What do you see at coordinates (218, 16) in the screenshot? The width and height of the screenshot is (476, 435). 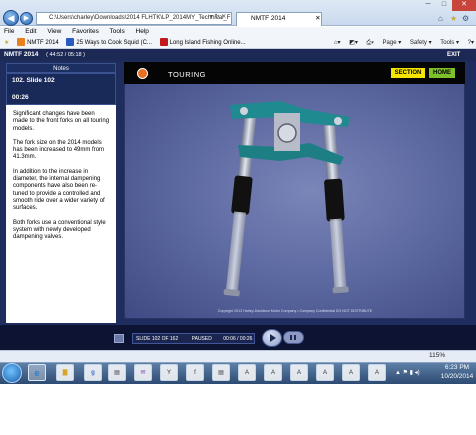 I see `refresh-icon: ▾ ↻ ✕` at bounding box center [218, 16].